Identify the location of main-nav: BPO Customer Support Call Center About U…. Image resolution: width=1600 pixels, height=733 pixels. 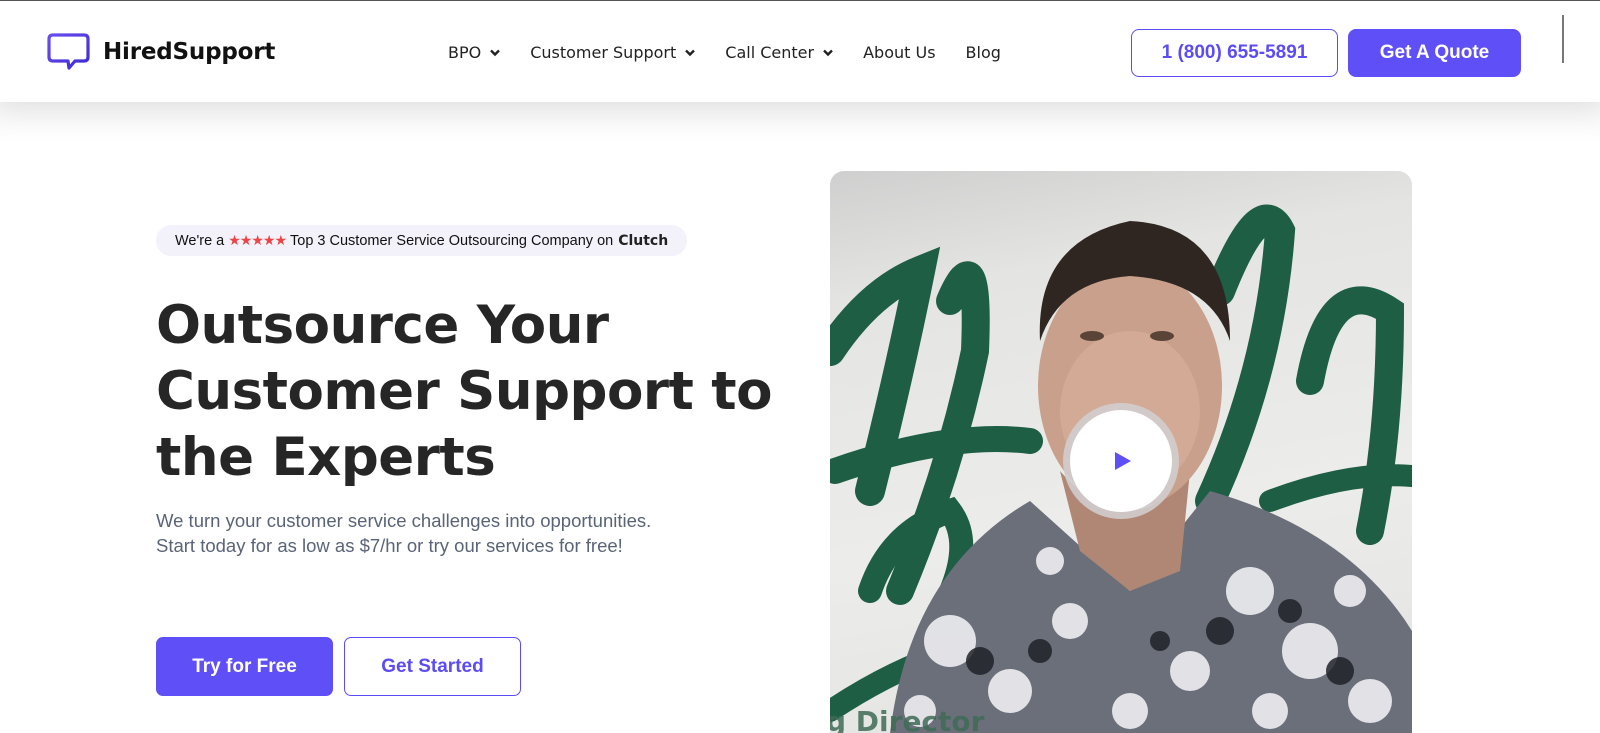
(739, 52).